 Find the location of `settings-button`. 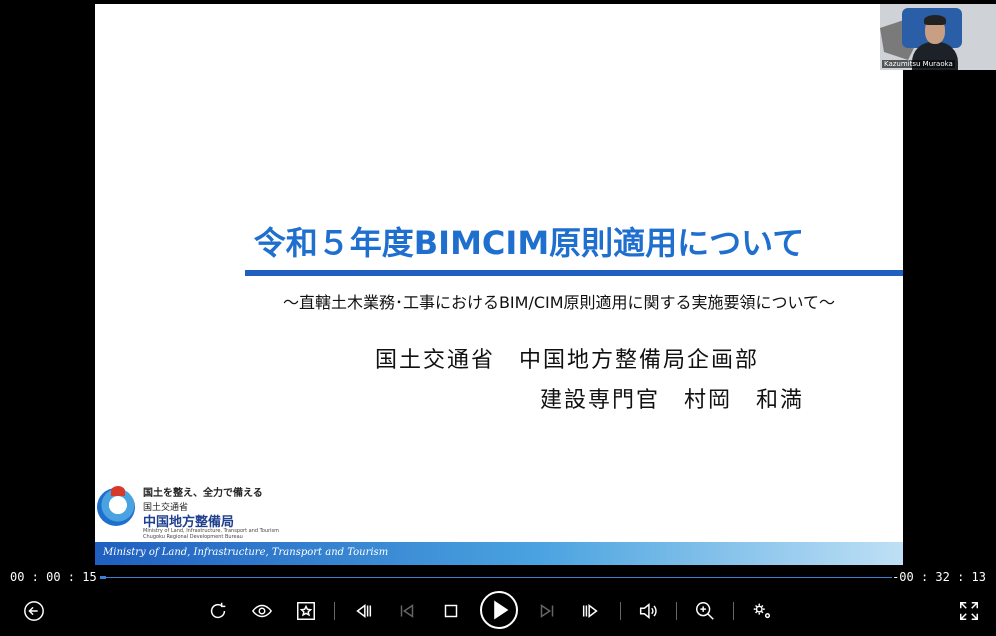

settings-button is located at coordinates (762, 611).